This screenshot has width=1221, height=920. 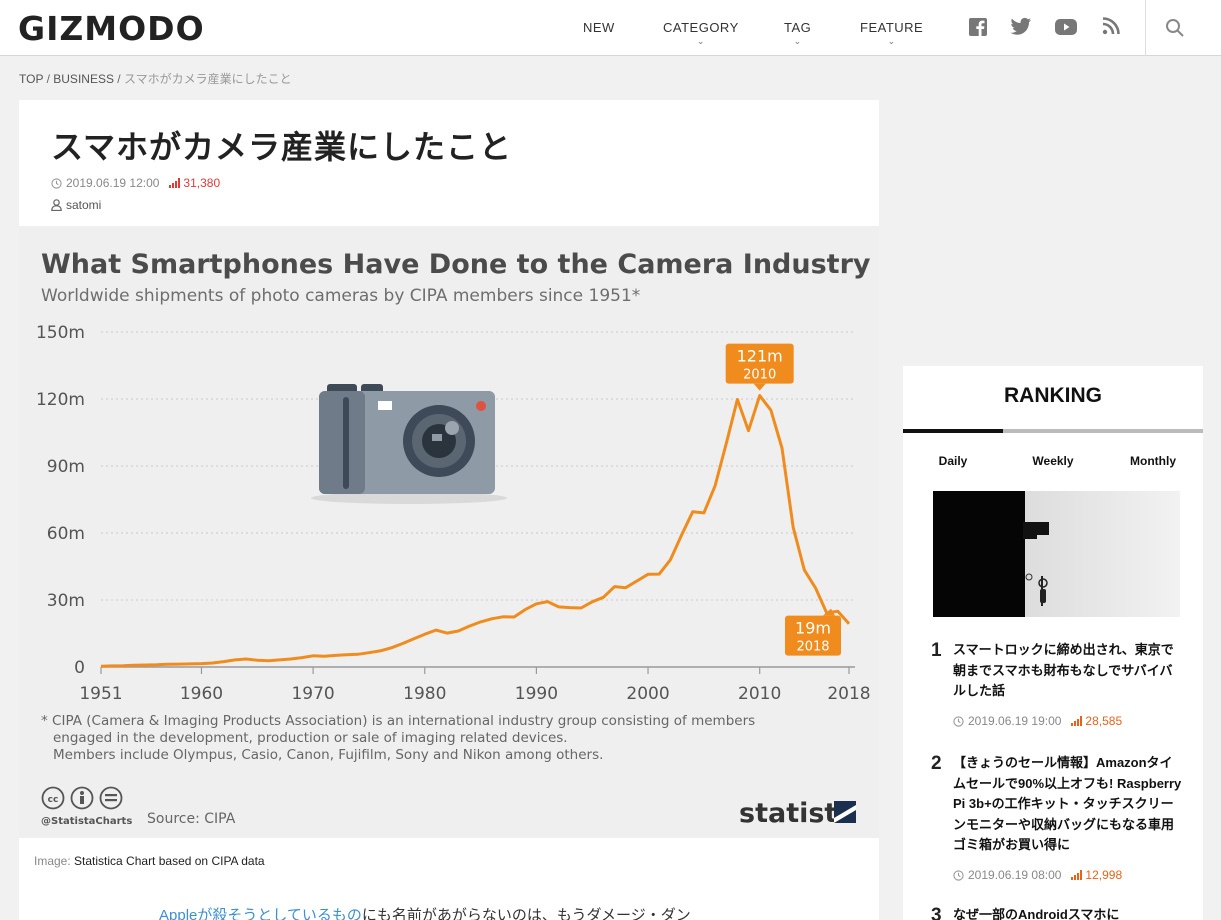 What do you see at coordinates (812, 647) in the screenshot?
I see `annotation-latest-year: 2018` at bounding box center [812, 647].